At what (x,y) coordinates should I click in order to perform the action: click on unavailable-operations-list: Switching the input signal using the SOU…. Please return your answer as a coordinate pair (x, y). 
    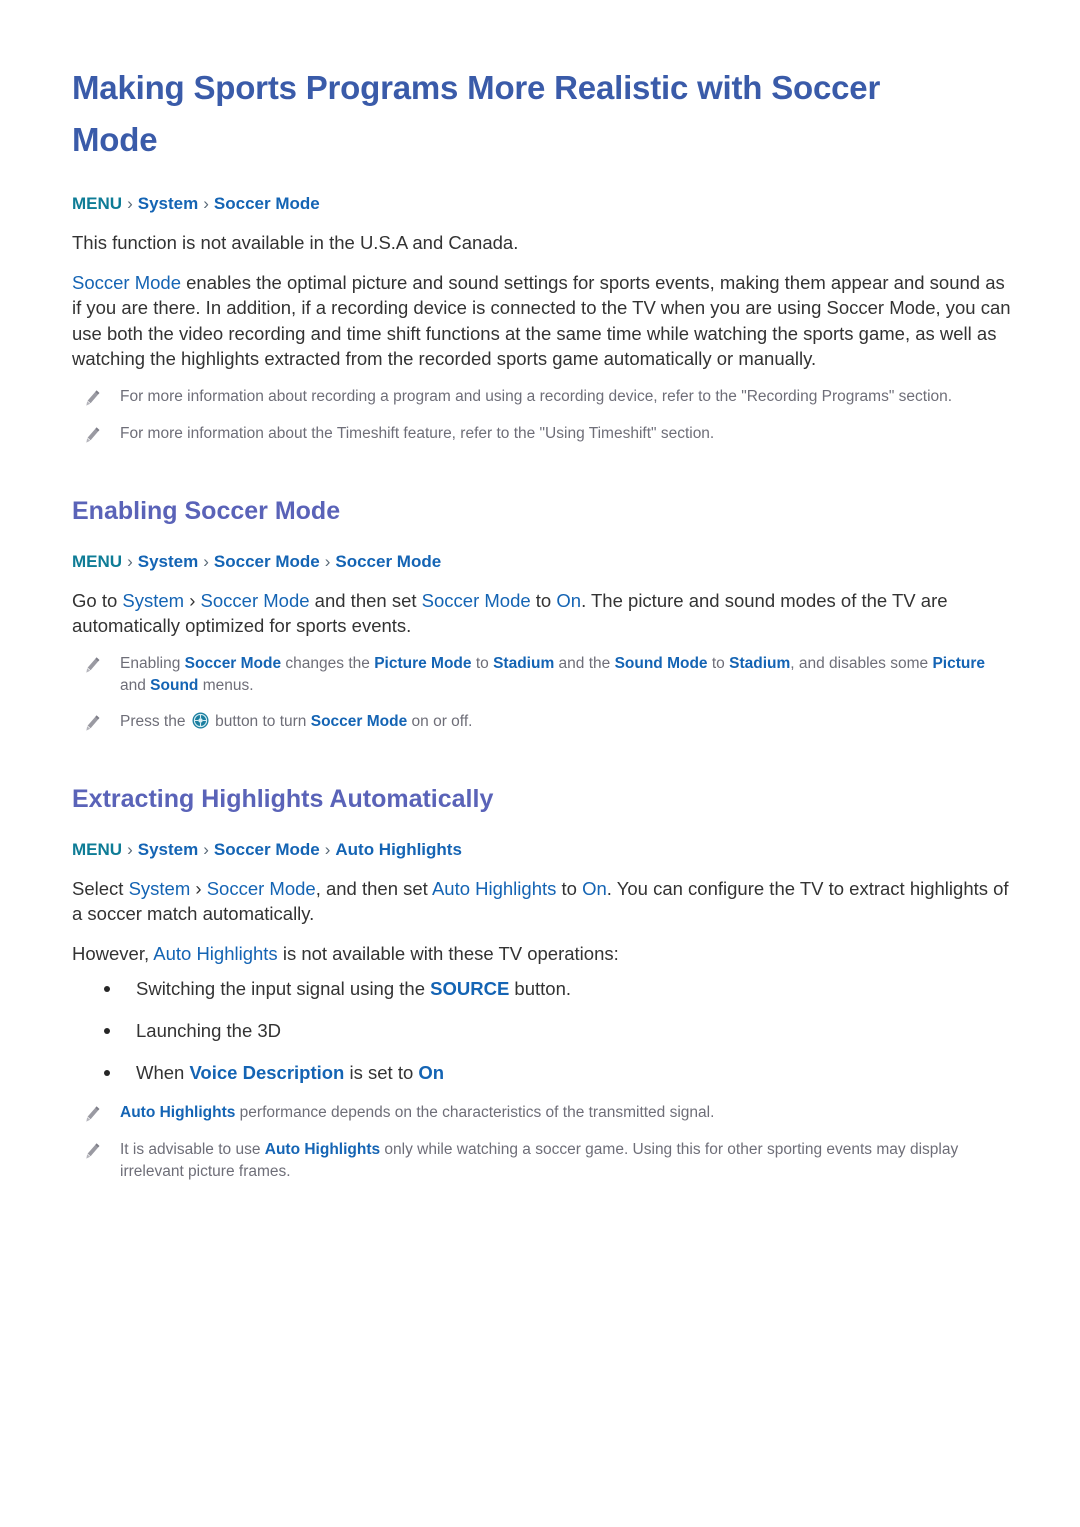
    Looking at the image, I should click on (542, 1030).